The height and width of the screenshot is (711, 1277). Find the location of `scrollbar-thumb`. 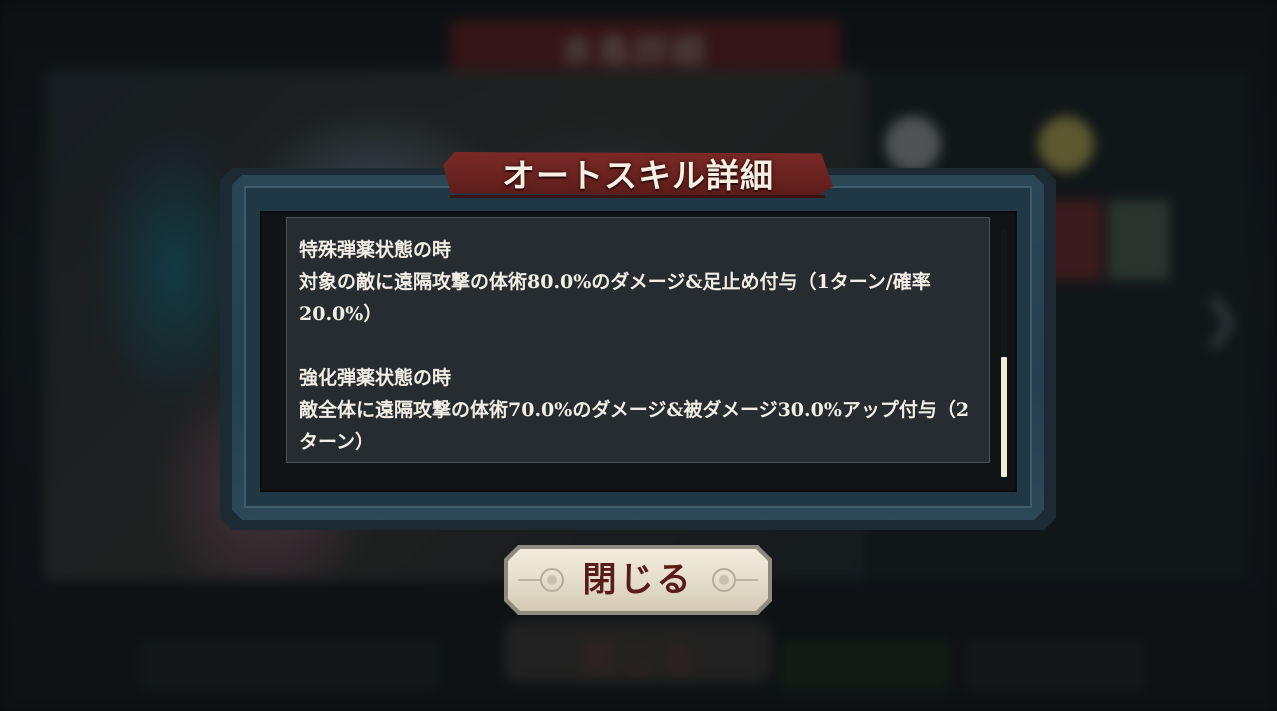

scrollbar-thumb is located at coordinates (1004, 417).